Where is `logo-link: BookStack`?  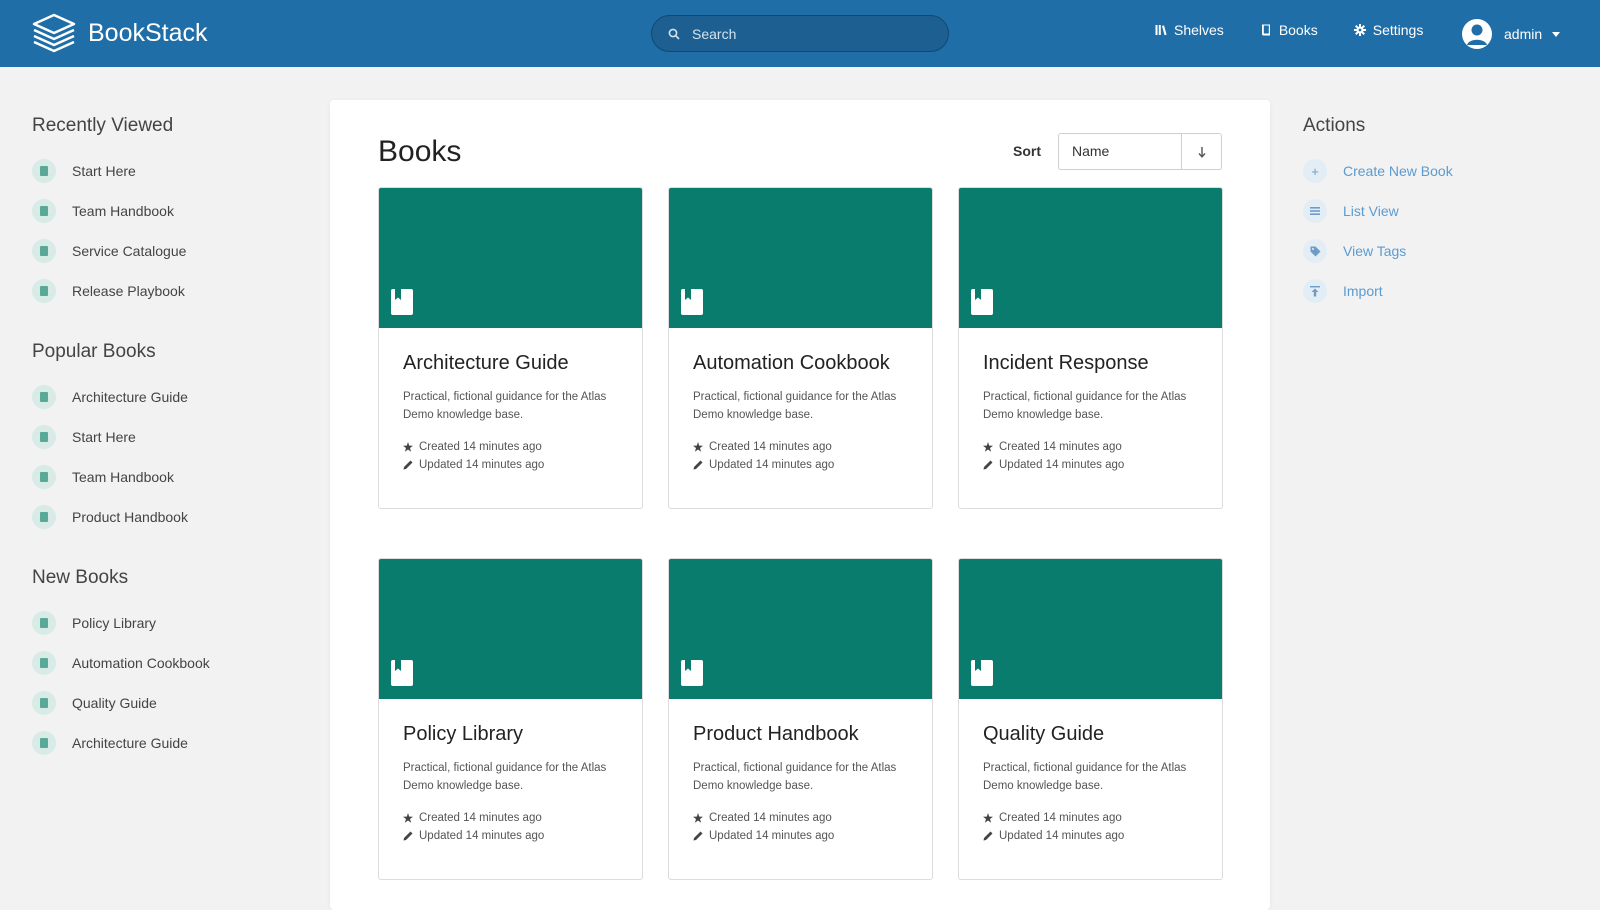
logo-link: BookStack is located at coordinates (120, 33).